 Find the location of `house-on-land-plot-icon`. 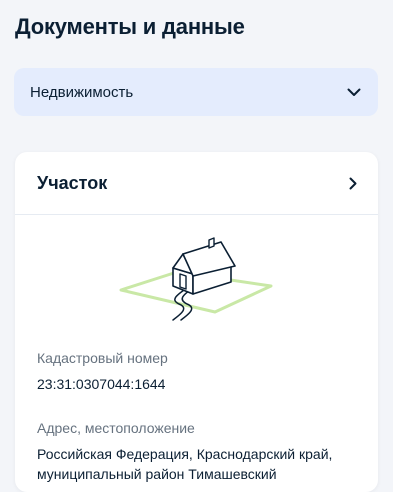

house-on-land-plot-icon is located at coordinates (197, 280).